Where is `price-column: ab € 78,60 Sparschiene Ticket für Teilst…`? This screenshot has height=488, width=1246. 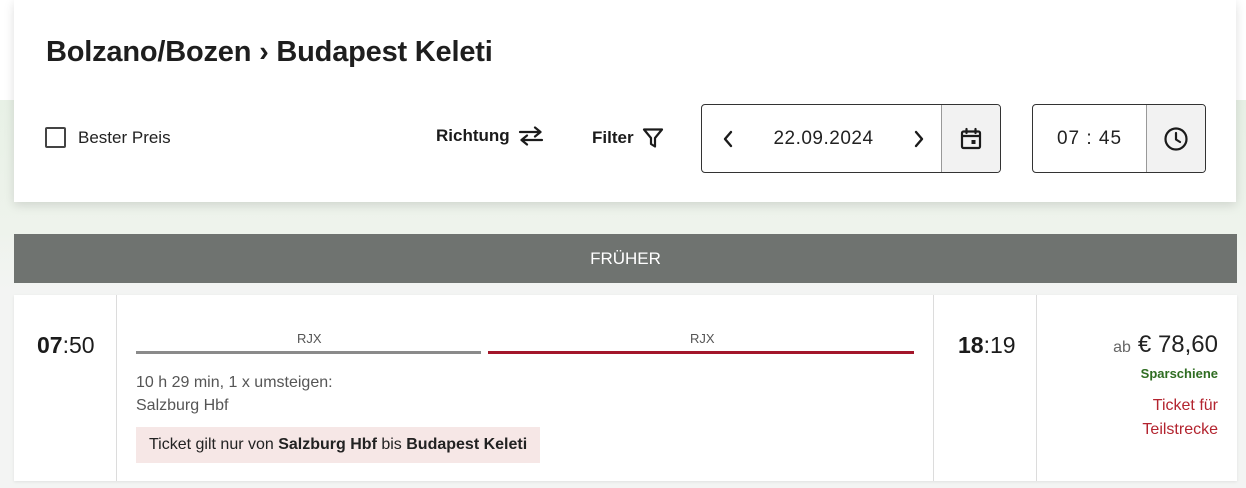
price-column: ab € 78,60 Sparschiene Ticket für Teilst… is located at coordinates (1137, 388).